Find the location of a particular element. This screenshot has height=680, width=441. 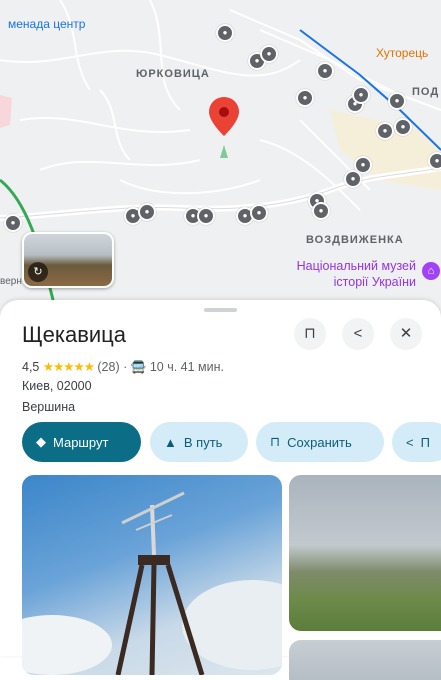

map-label-cut: ПОД is located at coordinates (426, 92).